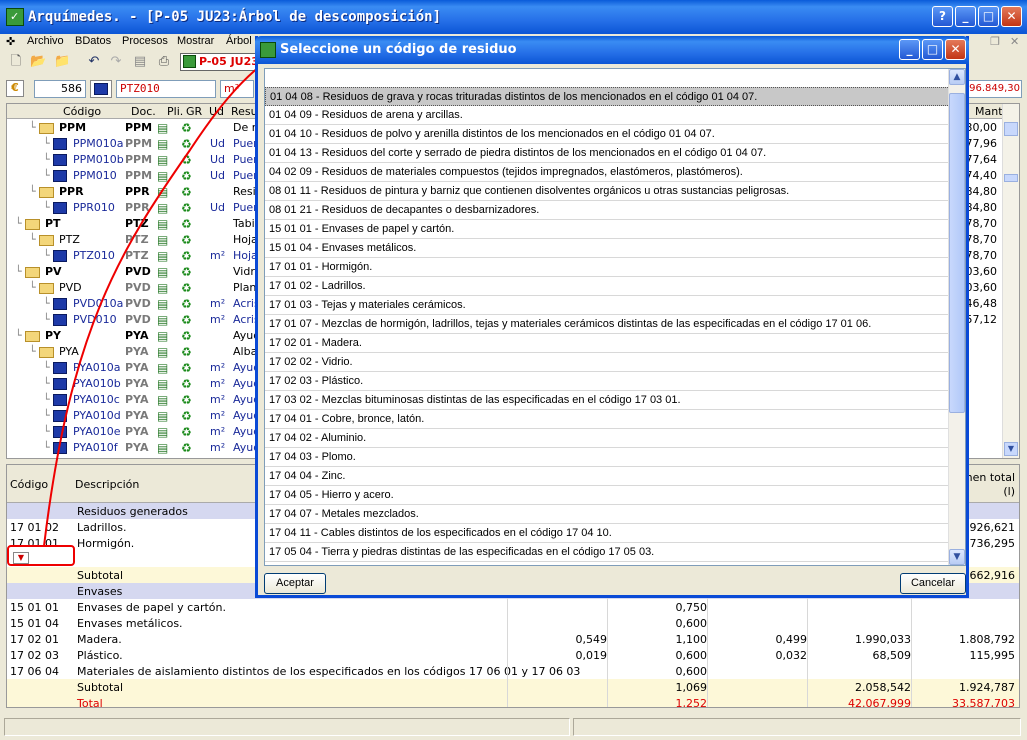 This screenshot has height=740, width=1027. What do you see at coordinates (957, 77) in the screenshot?
I see `list-scroll-up: ▲` at bounding box center [957, 77].